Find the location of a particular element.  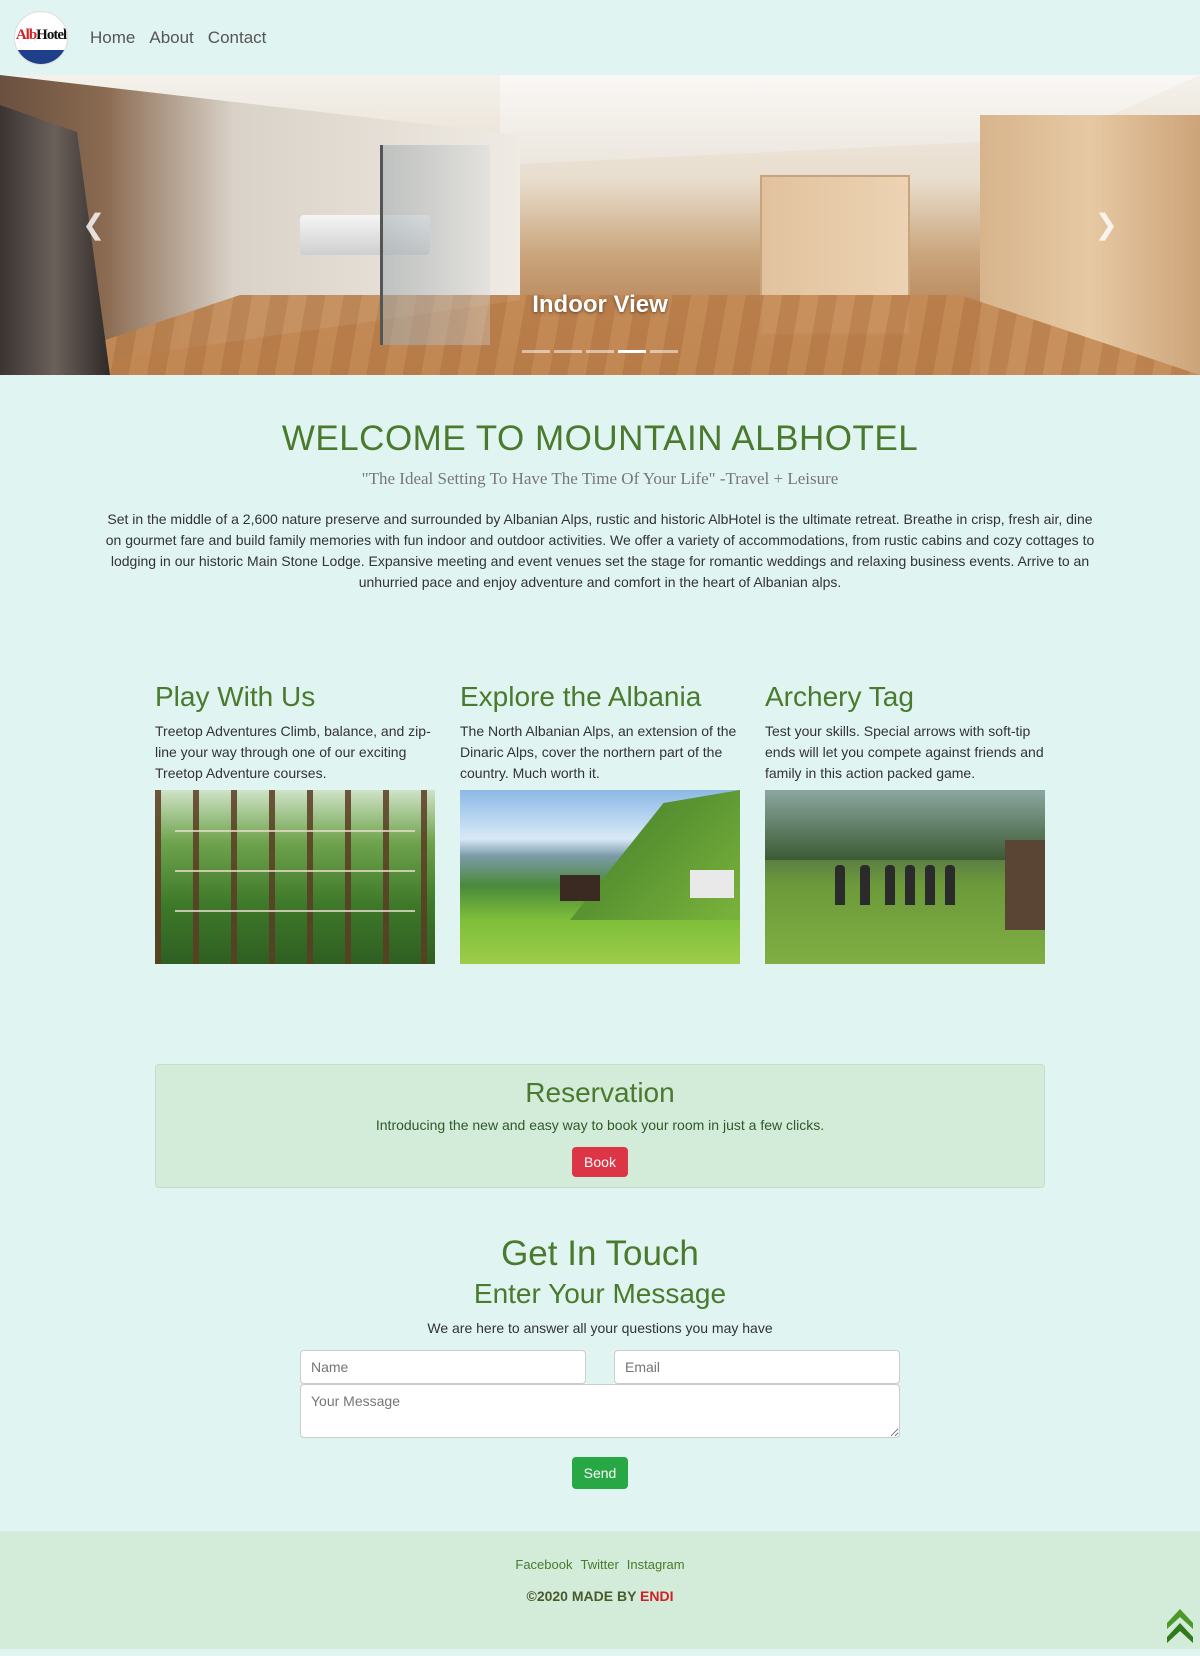

nav-links: Home About Contact is located at coordinates (178, 38).